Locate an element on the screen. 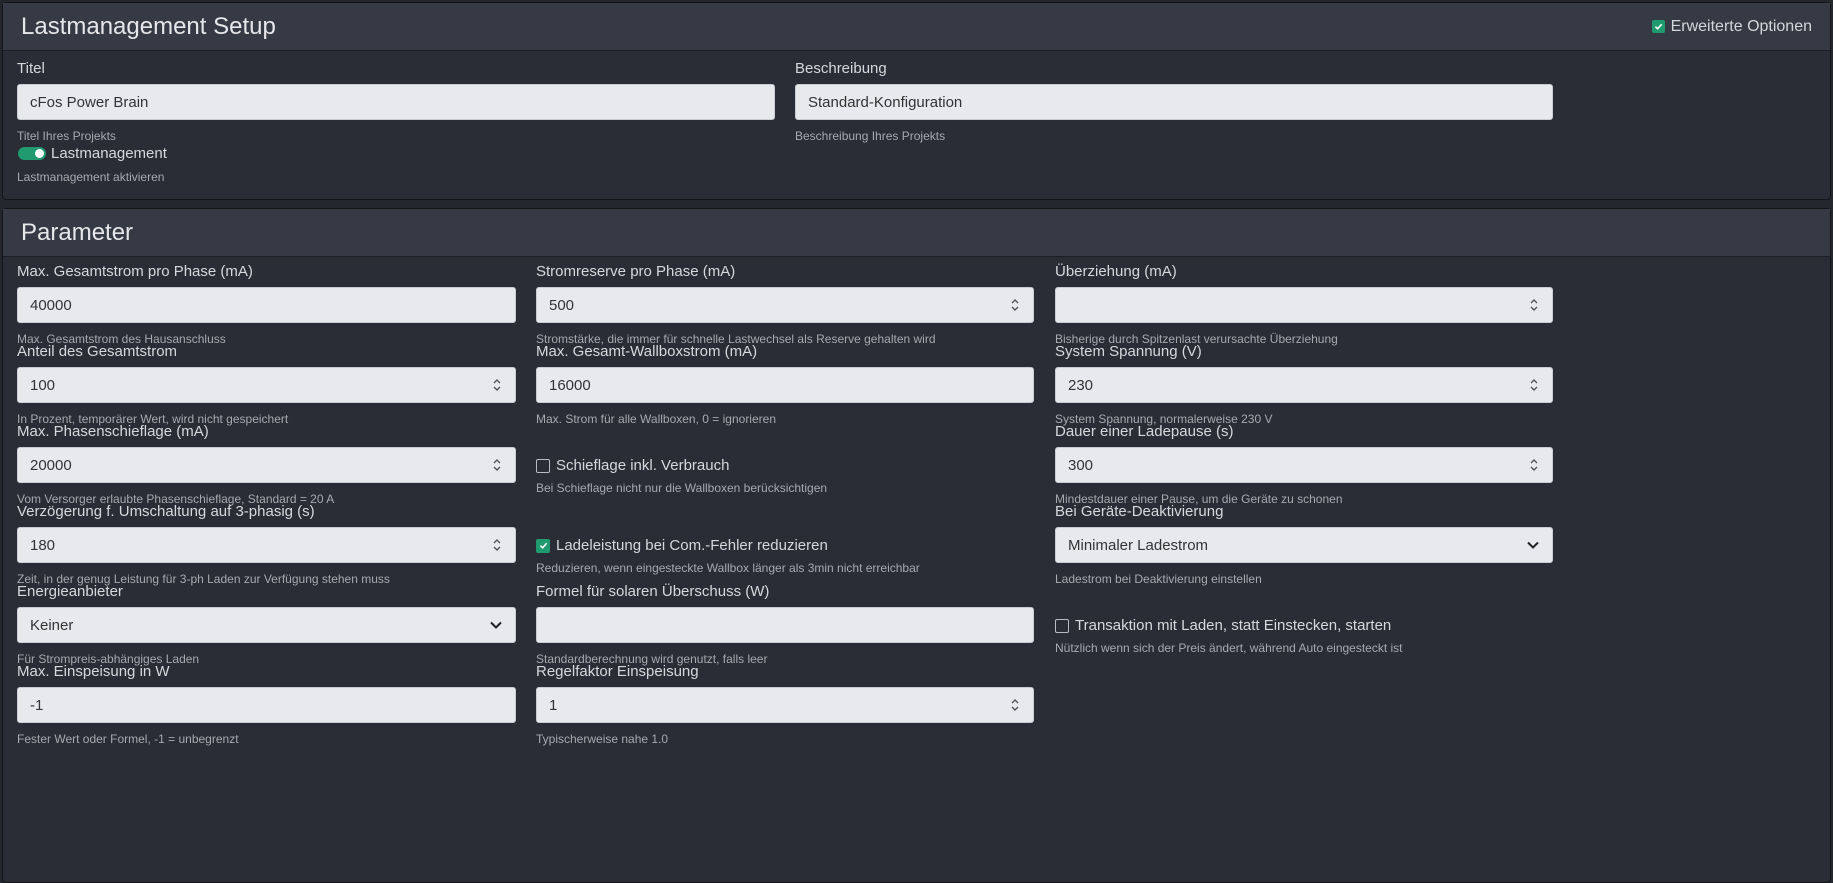 This screenshot has width=1833, height=883. beschreibung-label: Beschreibung is located at coordinates (841, 68).